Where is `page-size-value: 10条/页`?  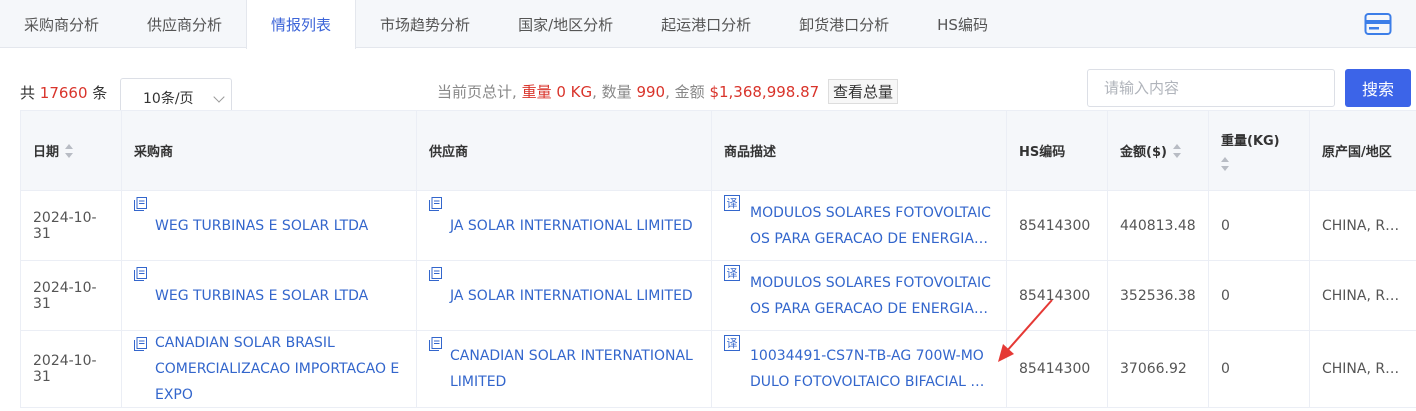 page-size-value: 10条/页 is located at coordinates (168, 99).